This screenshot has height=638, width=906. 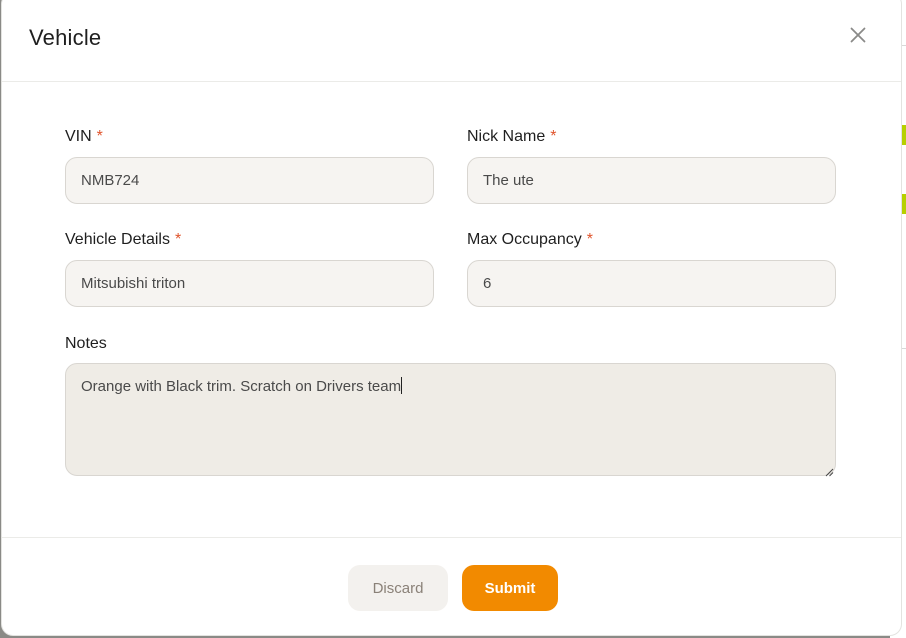 What do you see at coordinates (829, 470) in the screenshot?
I see `resize-handle-icon` at bounding box center [829, 470].